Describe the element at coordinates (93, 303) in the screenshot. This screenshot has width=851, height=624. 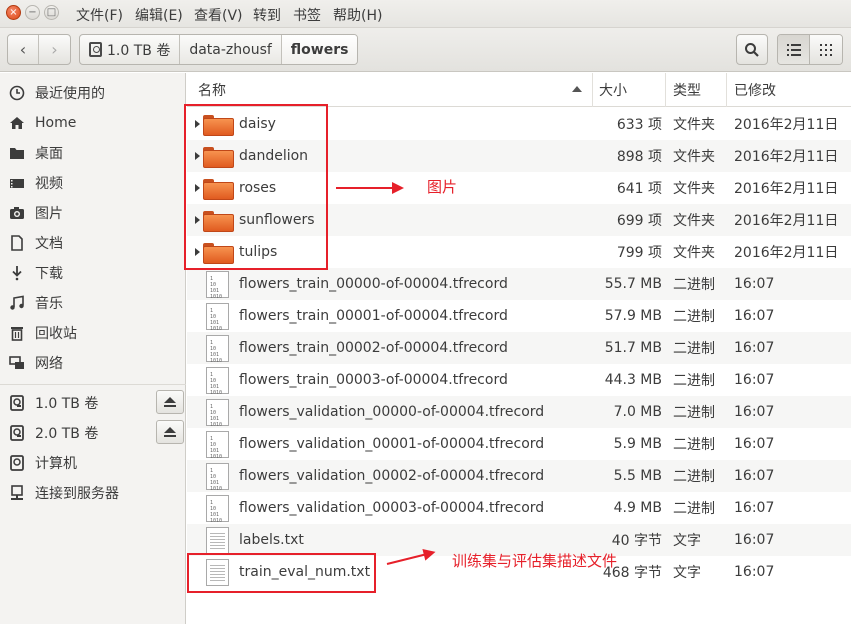
I see `sidebar-item-music: 音乐` at that location.